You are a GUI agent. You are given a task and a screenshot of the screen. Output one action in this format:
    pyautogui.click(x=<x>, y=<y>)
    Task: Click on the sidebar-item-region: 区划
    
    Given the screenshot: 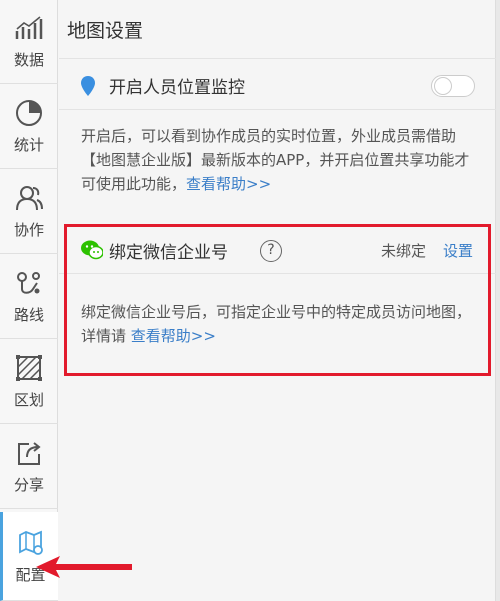 What is the action you would take?
    pyautogui.click(x=29, y=382)
    